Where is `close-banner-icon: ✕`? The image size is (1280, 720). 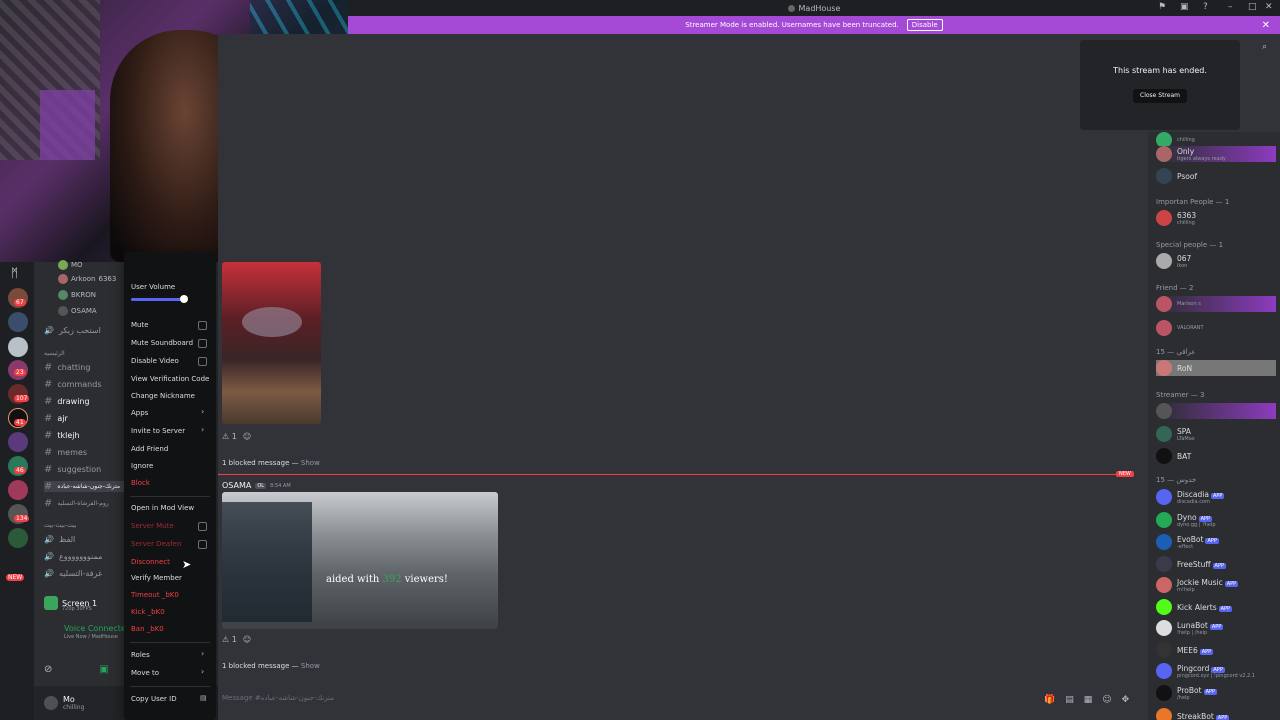 close-banner-icon: ✕ is located at coordinates (1266, 25).